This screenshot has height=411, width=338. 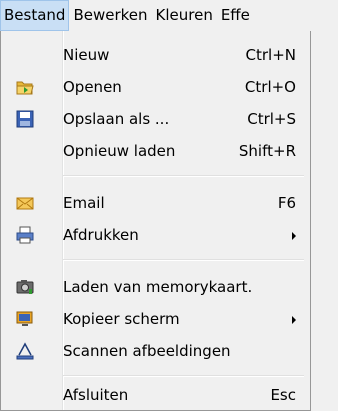 What do you see at coordinates (25, 351) in the screenshot?
I see `scanner-icon` at bounding box center [25, 351].